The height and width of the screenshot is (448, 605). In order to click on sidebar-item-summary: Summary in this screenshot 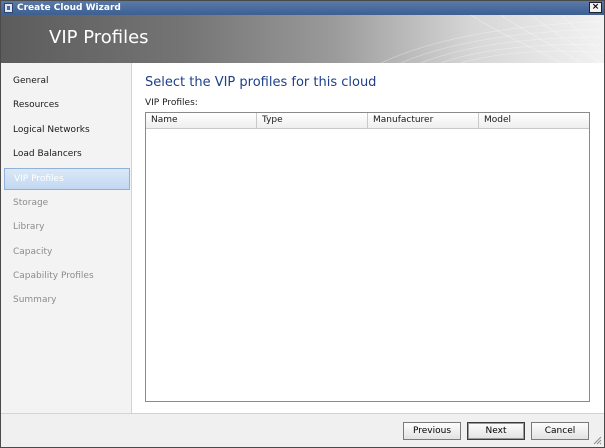, I will do `click(35, 300)`.